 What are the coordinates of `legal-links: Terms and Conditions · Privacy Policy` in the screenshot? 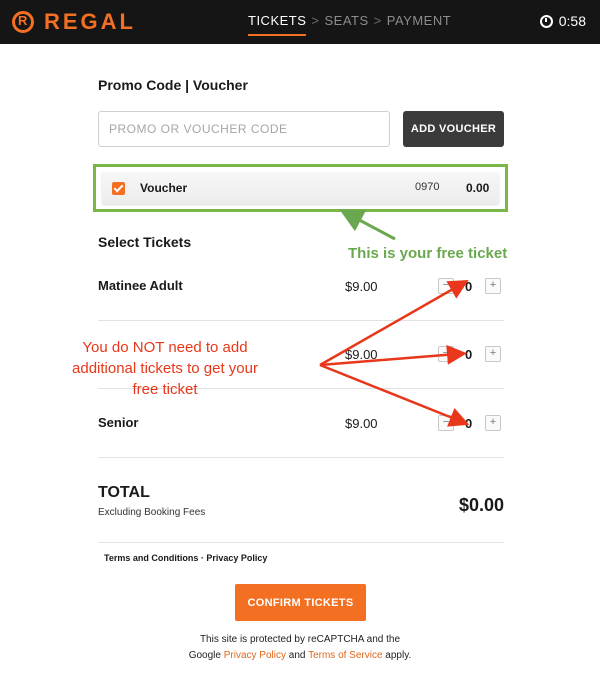 It's located at (185, 558).